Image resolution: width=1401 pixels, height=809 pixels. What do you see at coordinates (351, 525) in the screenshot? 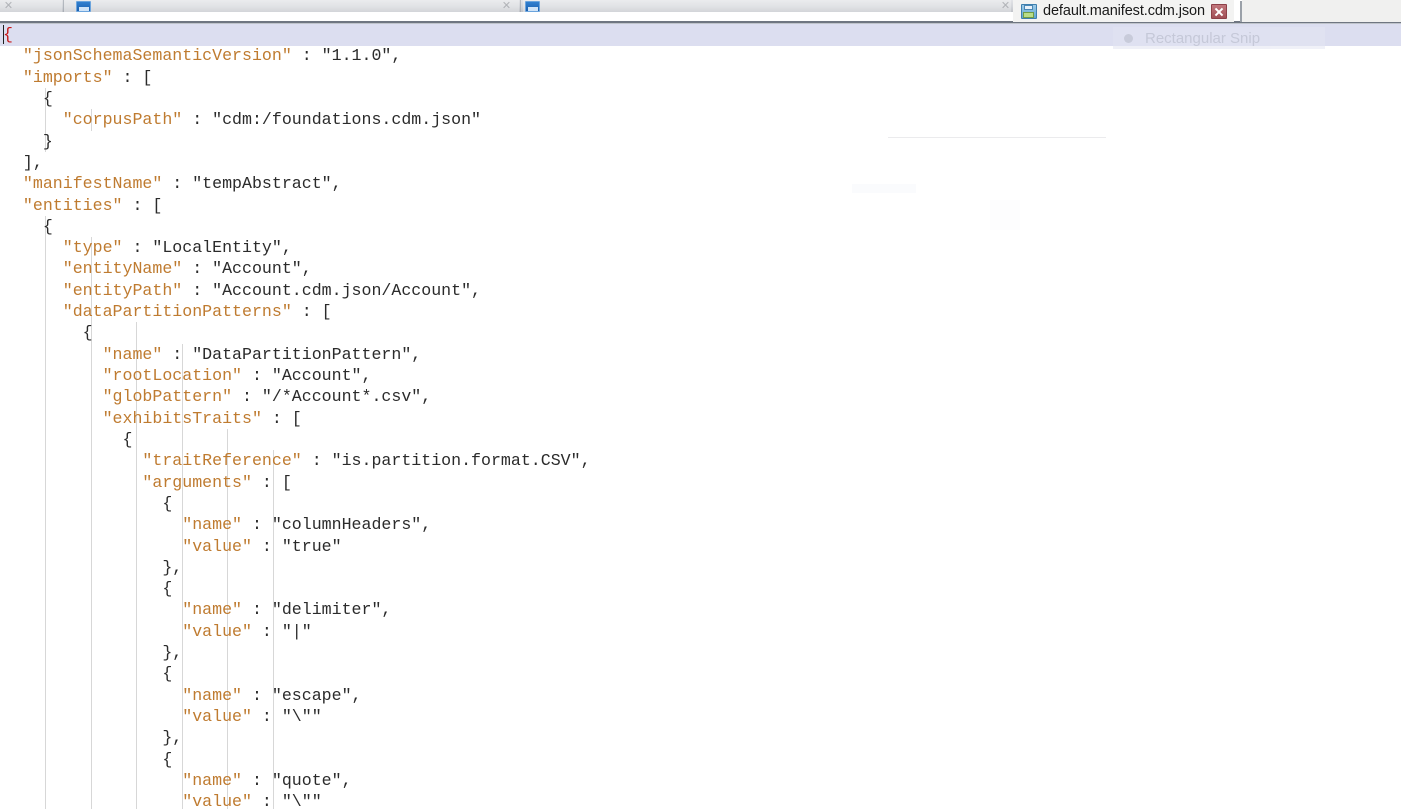
I see `json-value: "columnHeaders",` at bounding box center [351, 525].